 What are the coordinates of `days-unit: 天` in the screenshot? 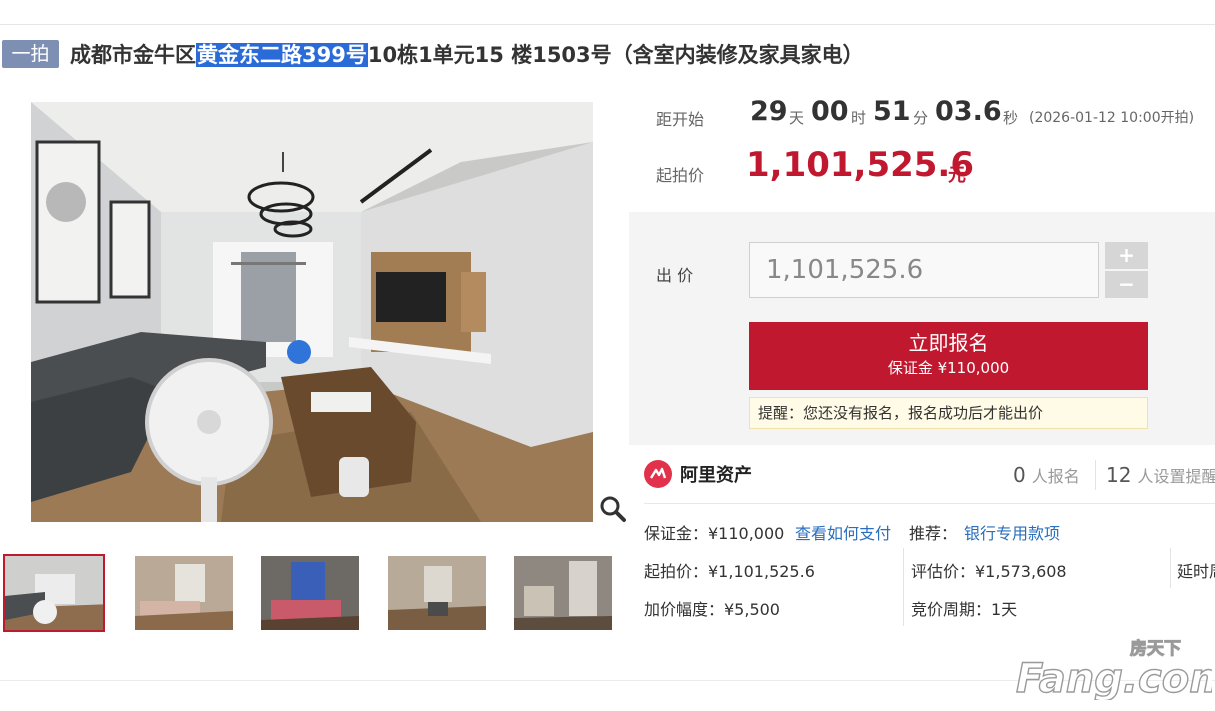 It's located at (797, 118).